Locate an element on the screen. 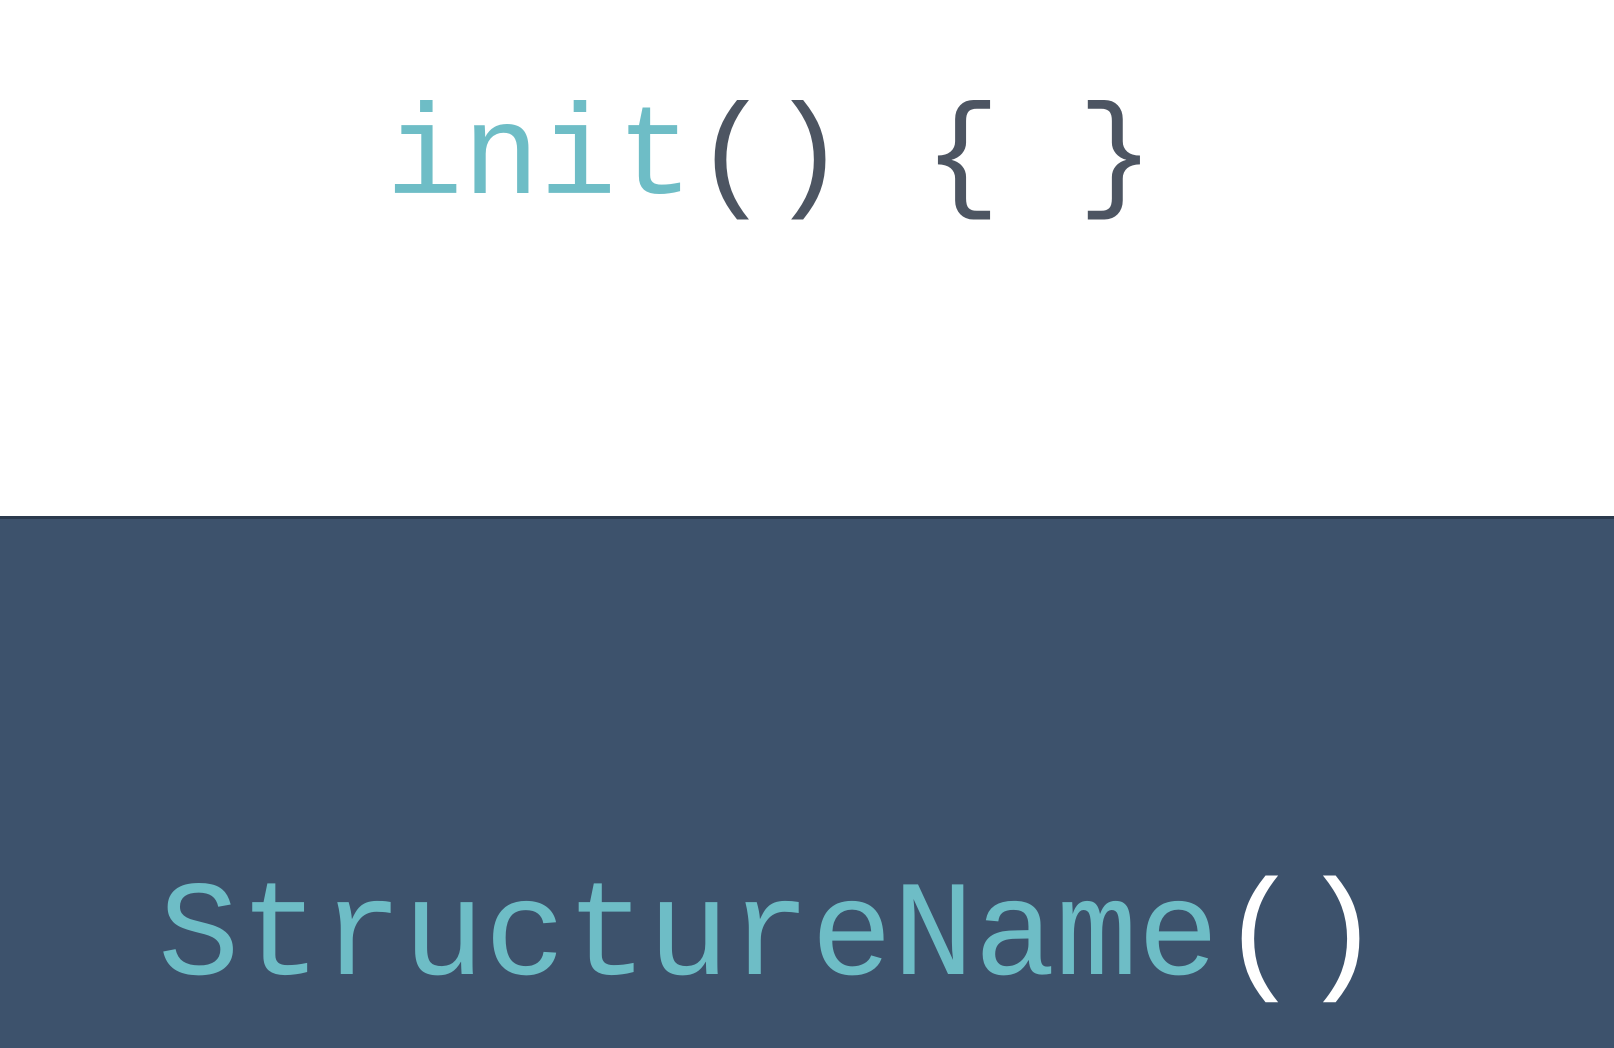 The width and height of the screenshot is (1614, 1048). init-keyword: init is located at coordinates (540, 159).